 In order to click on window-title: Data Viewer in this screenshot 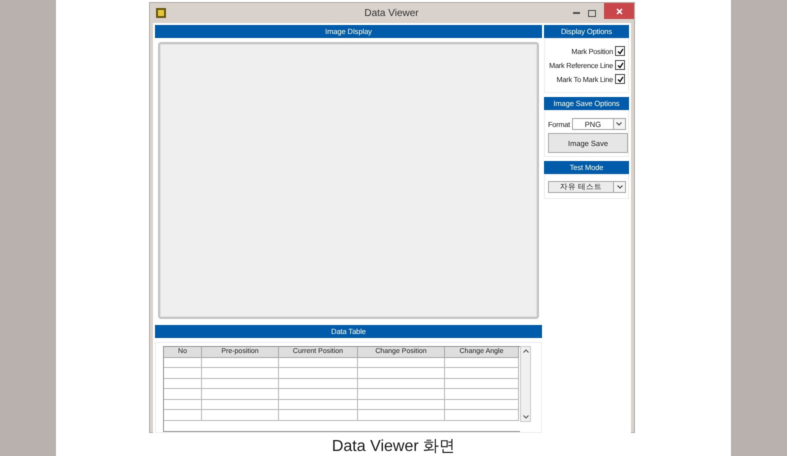, I will do `click(391, 13)`.